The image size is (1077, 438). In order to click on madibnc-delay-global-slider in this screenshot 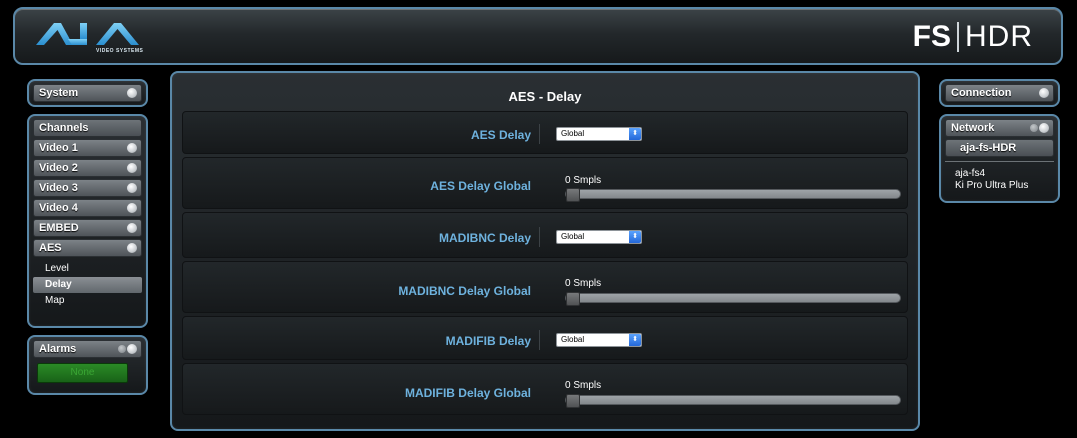, I will do `click(733, 299)`.